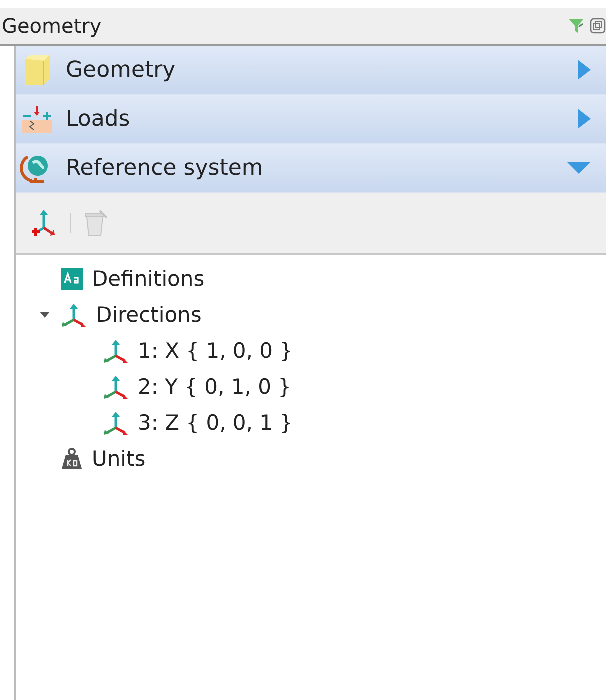 The width and height of the screenshot is (606, 700). I want to click on section-label: Loads, so click(99, 119).